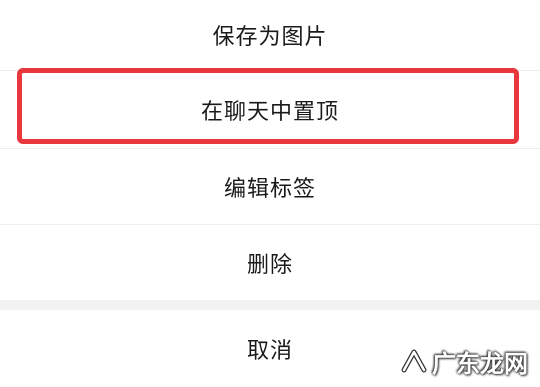  I want to click on section-gap, so click(270, 305).